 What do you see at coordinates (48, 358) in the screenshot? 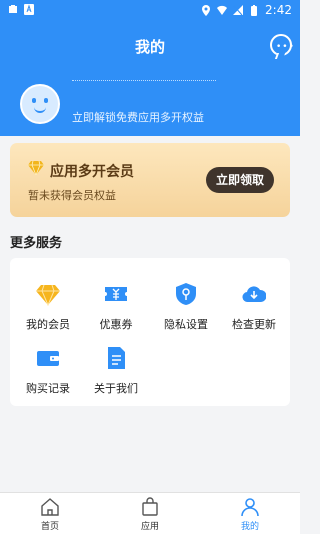
I see `wallet-icon` at bounding box center [48, 358].